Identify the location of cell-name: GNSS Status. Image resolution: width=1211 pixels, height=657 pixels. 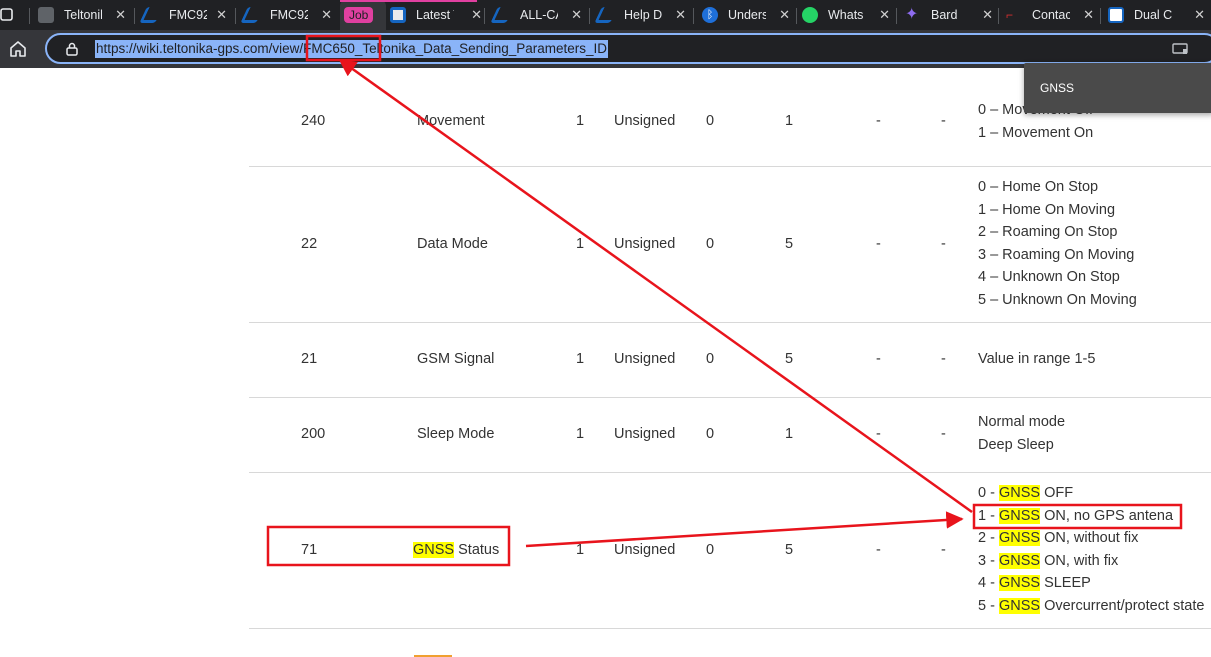
(456, 550).